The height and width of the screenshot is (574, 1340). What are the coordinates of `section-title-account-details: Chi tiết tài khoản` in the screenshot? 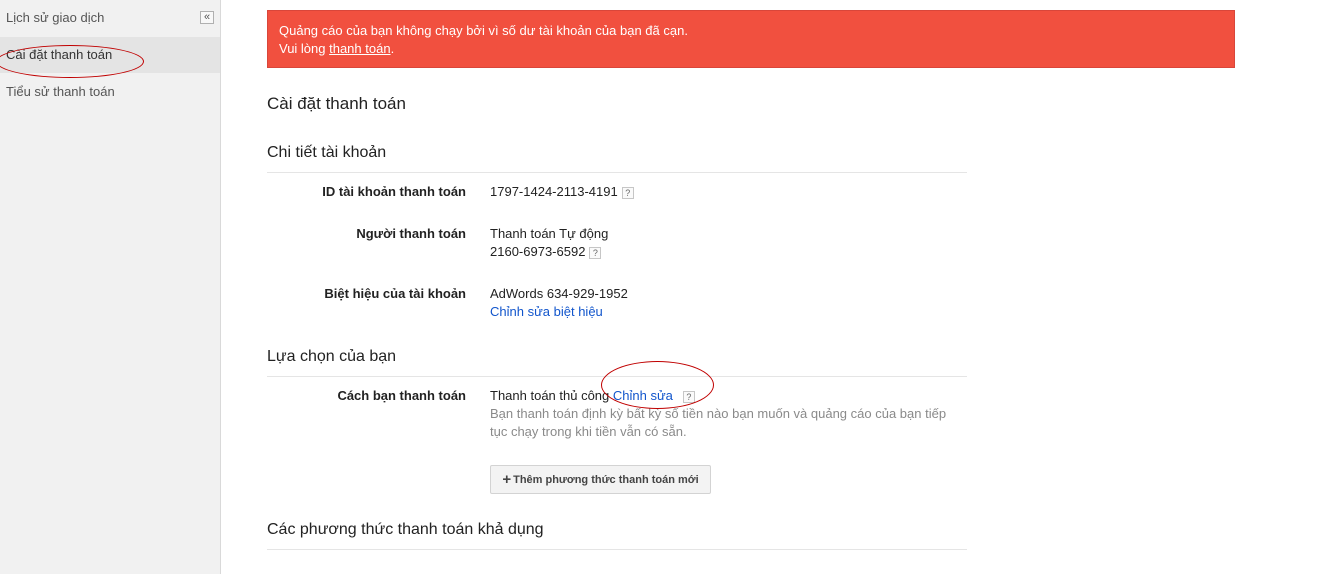 It's located at (327, 152).